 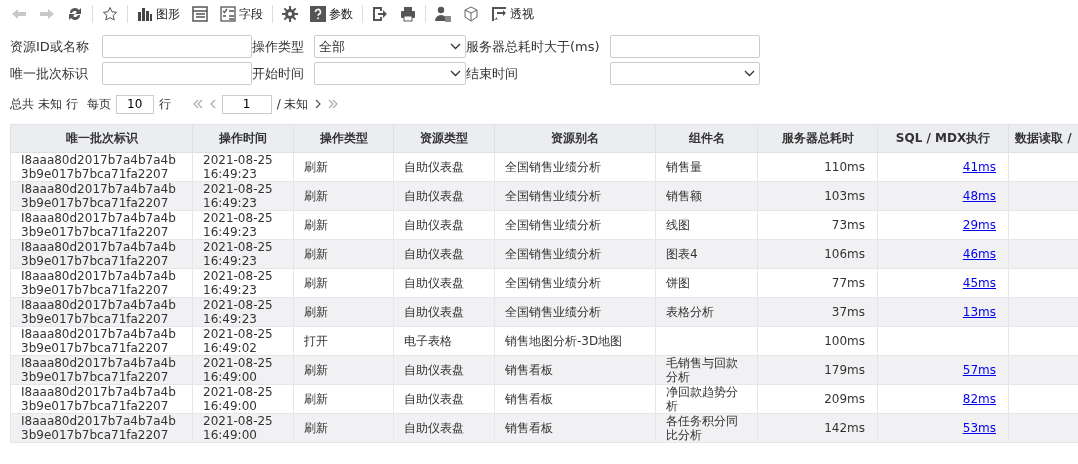 I want to click on page-number-field: 1, so click(x=246, y=104).